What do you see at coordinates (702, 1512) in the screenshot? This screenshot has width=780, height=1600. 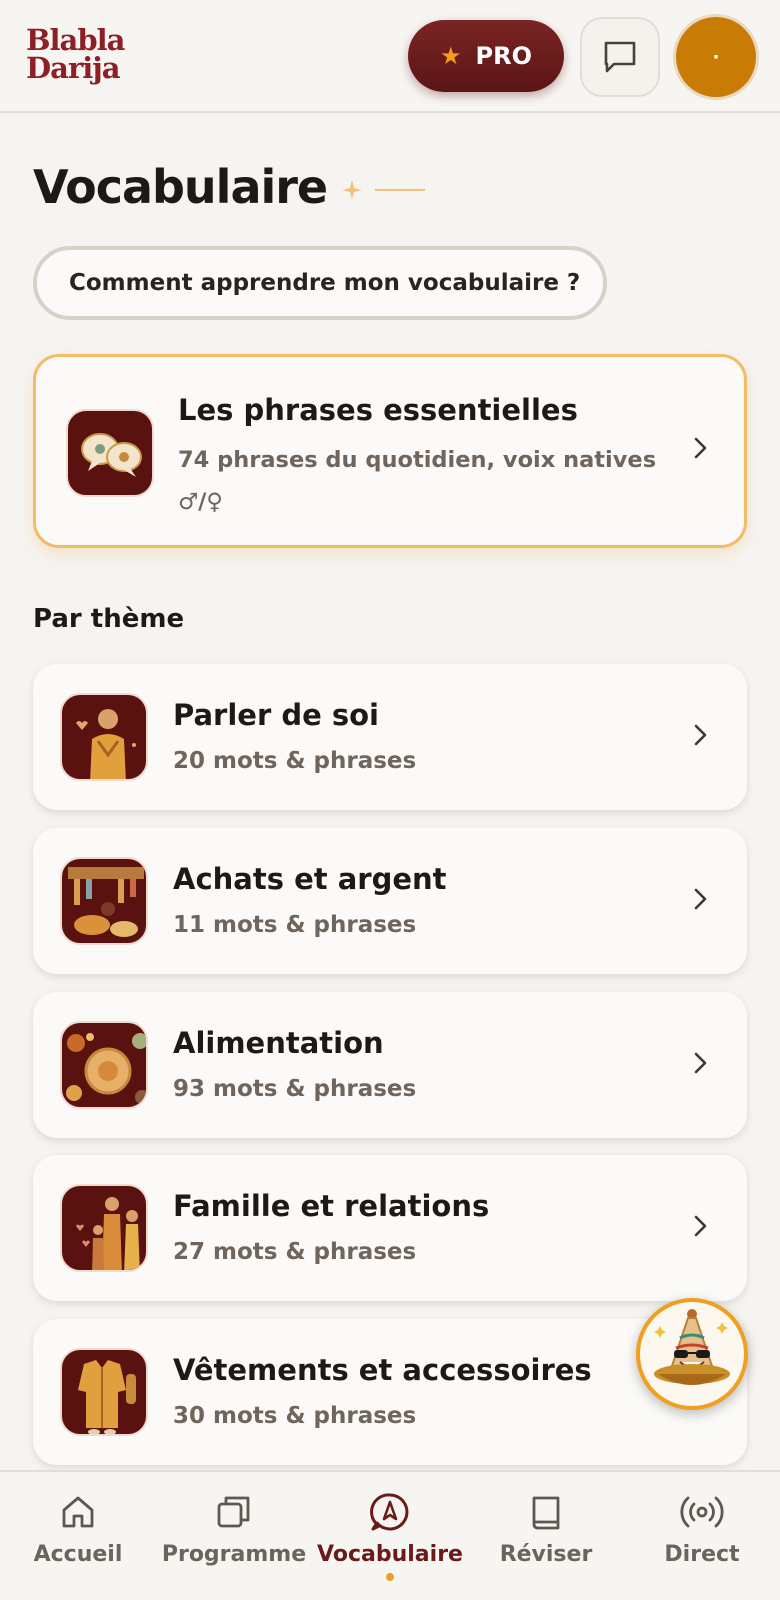 I see `broadcast-icon` at bounding box center [702, 1512].